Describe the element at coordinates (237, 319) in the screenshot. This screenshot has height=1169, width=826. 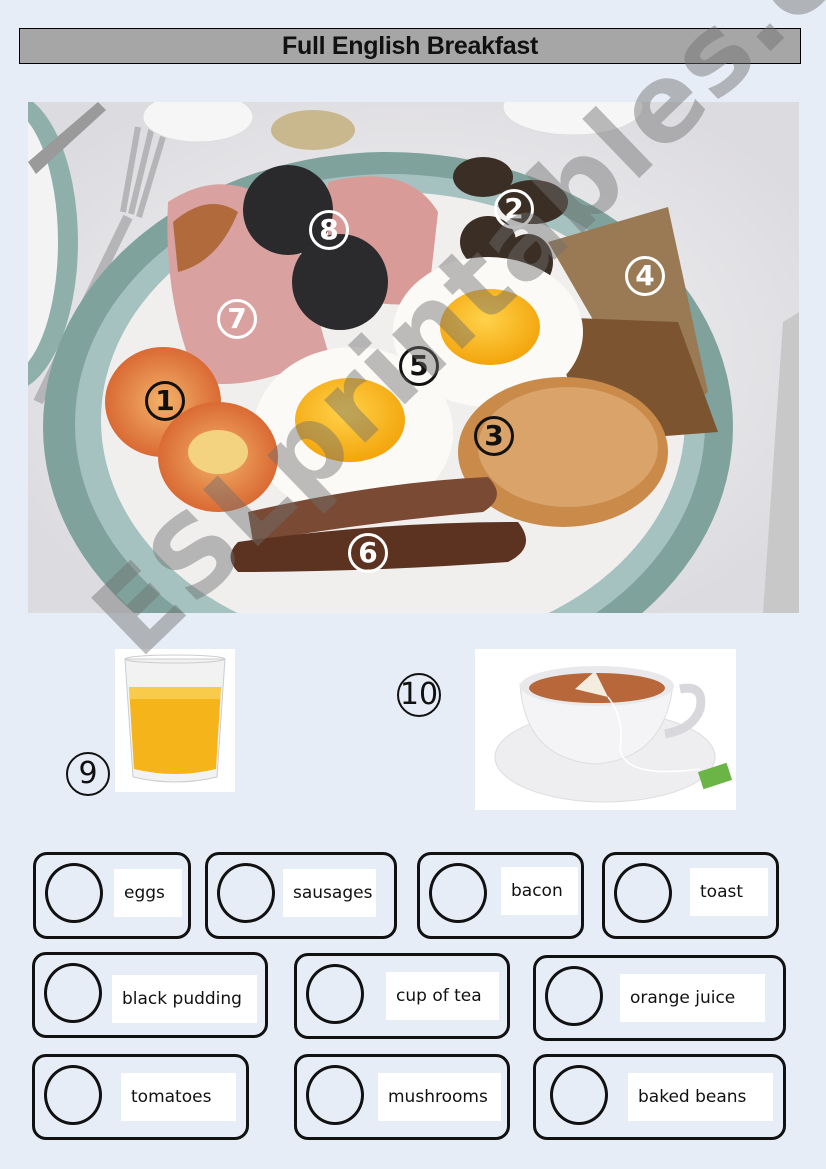
I see `marker-7: 7` at that location.